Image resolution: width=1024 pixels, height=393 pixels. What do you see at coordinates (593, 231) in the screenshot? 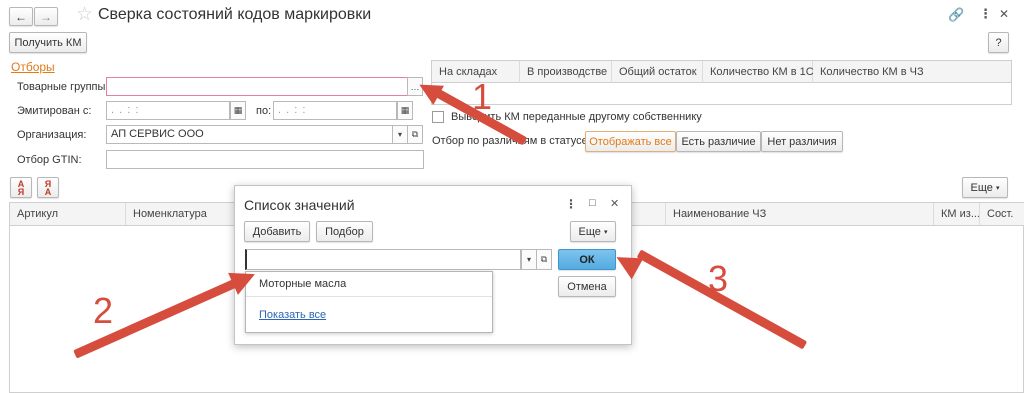
I see `dialog-more-button: Еще ▾` at bounding box center [593, 231].